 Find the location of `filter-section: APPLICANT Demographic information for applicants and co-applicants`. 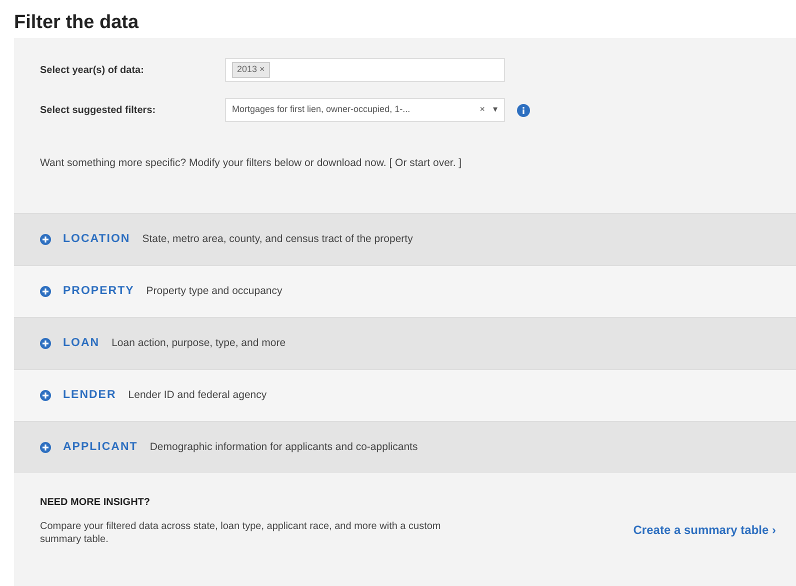

filter-section: APPLICANT Demographic information for applicants and co-applicants is located at coordinates (405, 447).